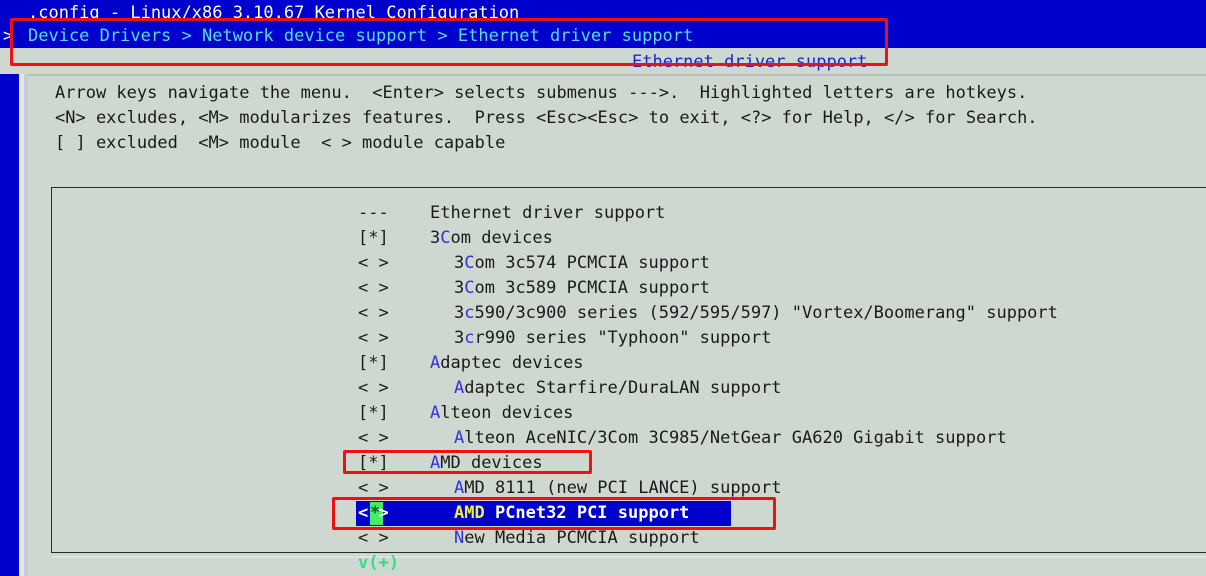 The width and height of the screenshot is (1206, 576). I want to click on breadcrumb-arrow-icon: >, so click(8, 36).